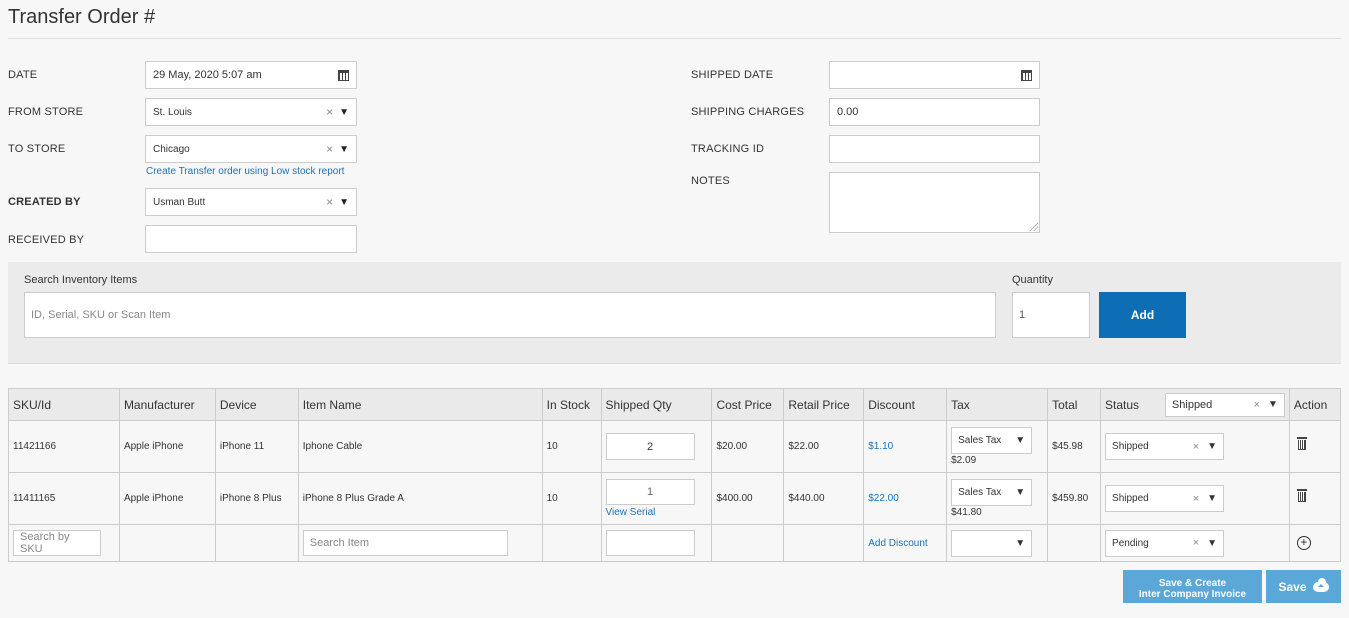 This screenshot has width=1349, height=618. I want to click on retail-price-cell: $440.00, so click(824, 498).